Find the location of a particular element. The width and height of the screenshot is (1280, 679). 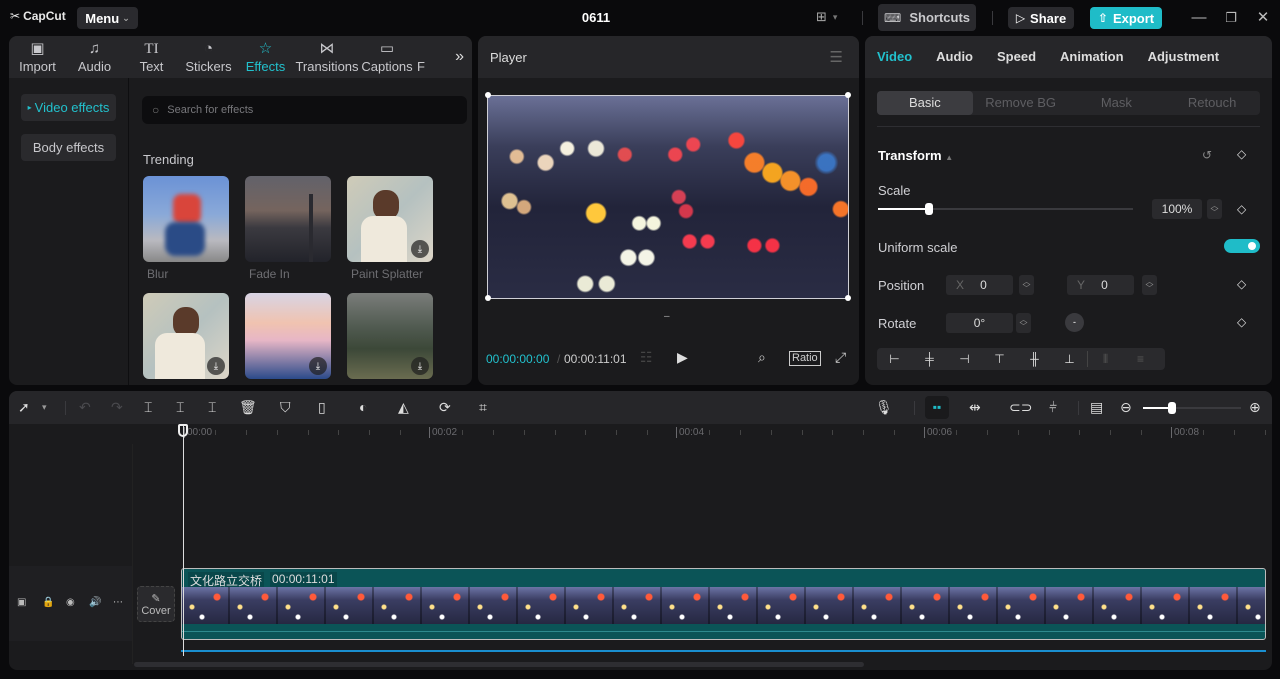

align-left-icon: ⊢ is located at coordinates (894, 359).